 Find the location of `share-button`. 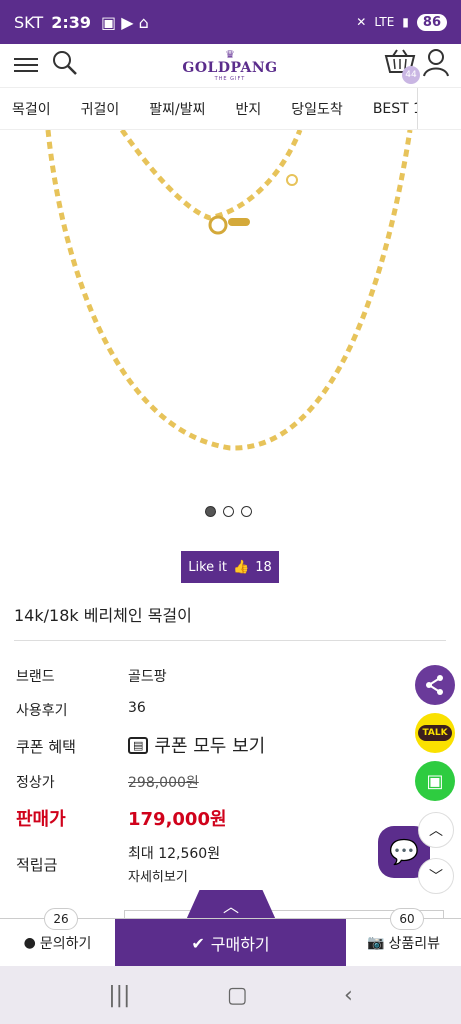

share-button is located at coordinates (435, 685).